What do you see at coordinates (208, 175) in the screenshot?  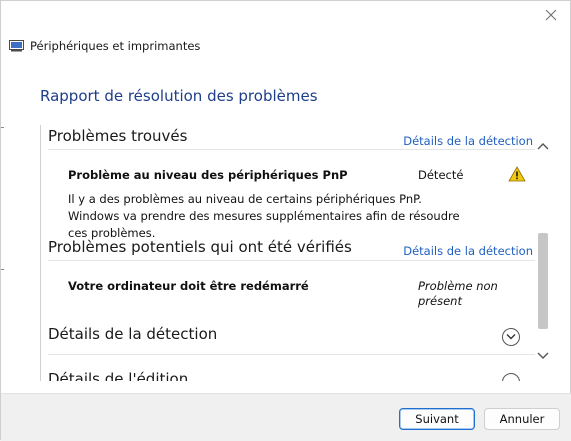 I see `problem-item-label: Problème au niveau des périphériques PnP` at bounding box center [208, 175].